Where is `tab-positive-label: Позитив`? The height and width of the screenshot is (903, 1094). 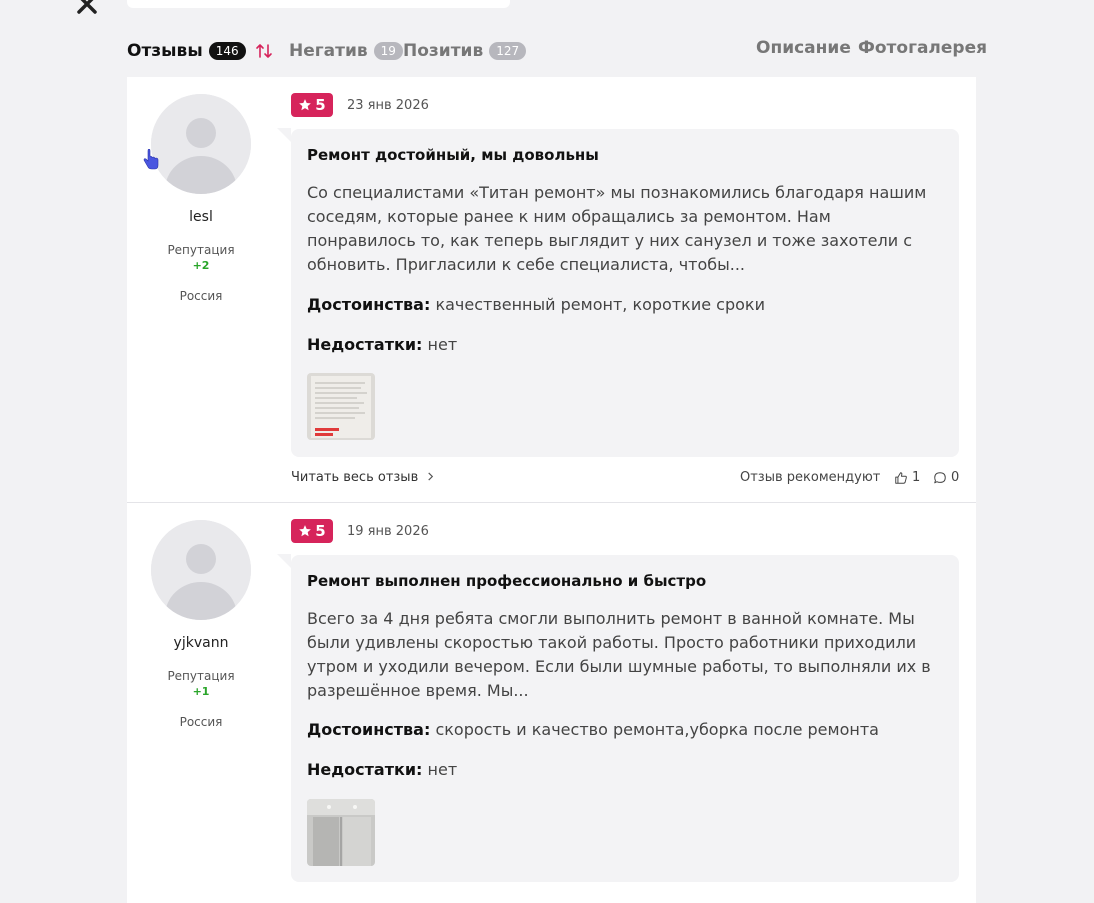 tab-positive-label: Позитив is located at coordinates (443, 51).